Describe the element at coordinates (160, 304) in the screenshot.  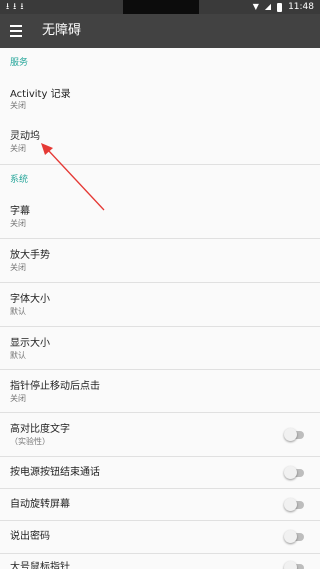
I see `setting-font-size: 字体大小 默认` at that location.